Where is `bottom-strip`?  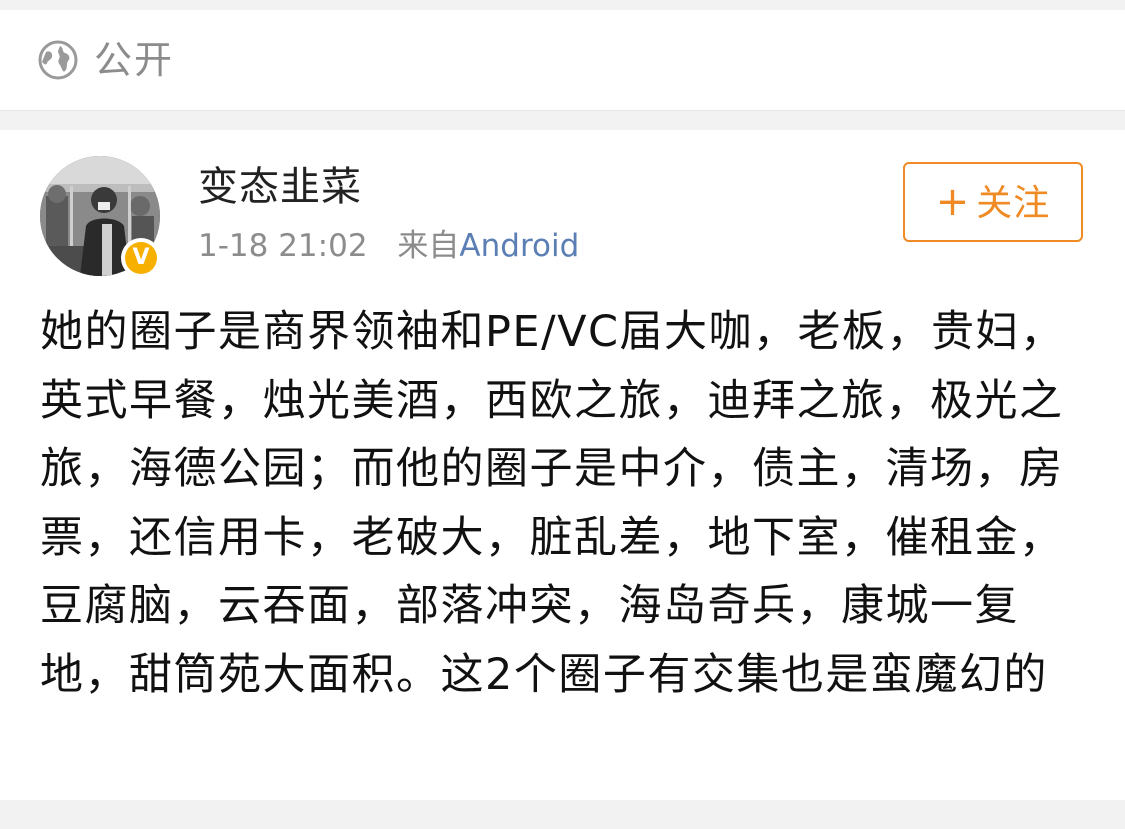 bottom-strip is located at coordinates (562, 814).